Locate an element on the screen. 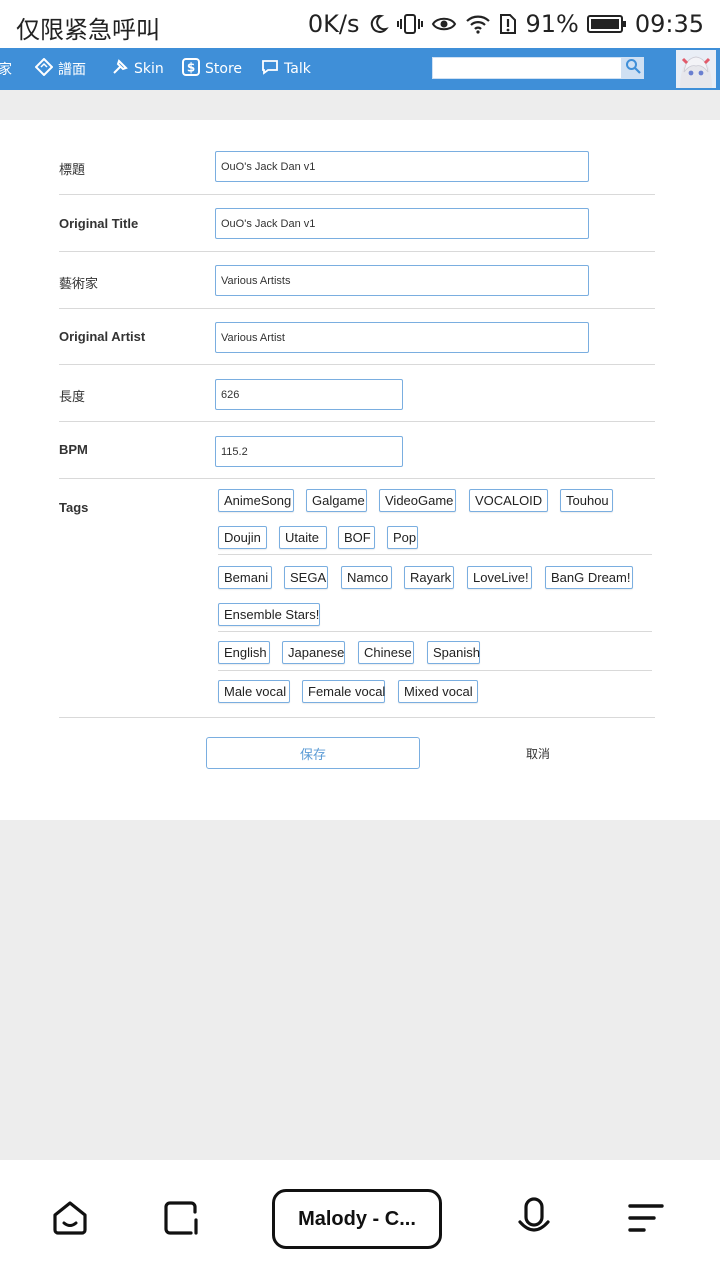  tag-chip: Spanish is located at coordinates (453, 652).